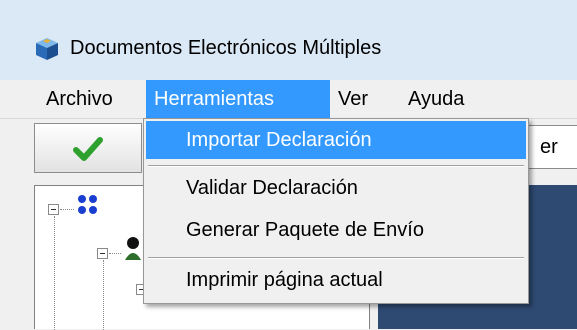 The height and width of the screenshot is (330, 577). I want to click on menu-item-generar-paquete: Generar Paquete de Envío, so click(336, 230).